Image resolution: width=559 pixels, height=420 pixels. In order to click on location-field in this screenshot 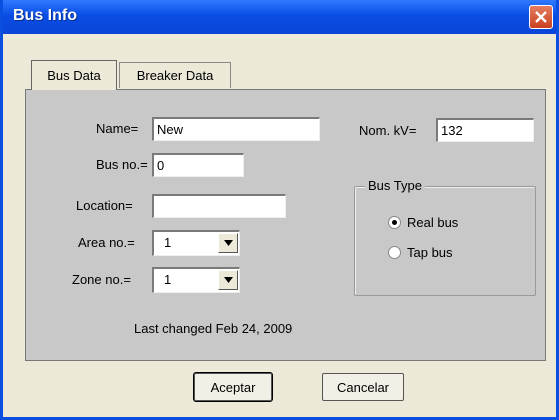, I will do `click(219, 206)`.